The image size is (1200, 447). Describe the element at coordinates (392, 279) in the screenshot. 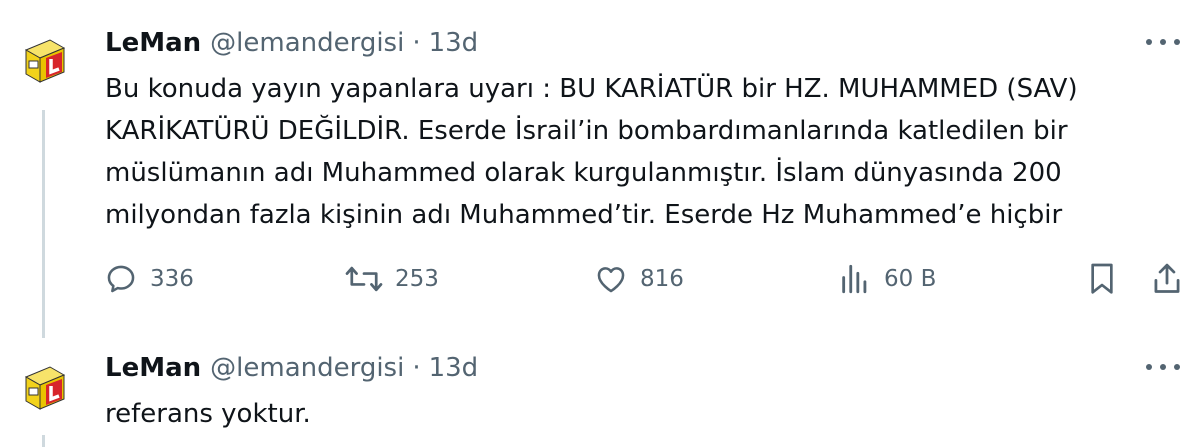

I see `repost-button: 253` at that location.